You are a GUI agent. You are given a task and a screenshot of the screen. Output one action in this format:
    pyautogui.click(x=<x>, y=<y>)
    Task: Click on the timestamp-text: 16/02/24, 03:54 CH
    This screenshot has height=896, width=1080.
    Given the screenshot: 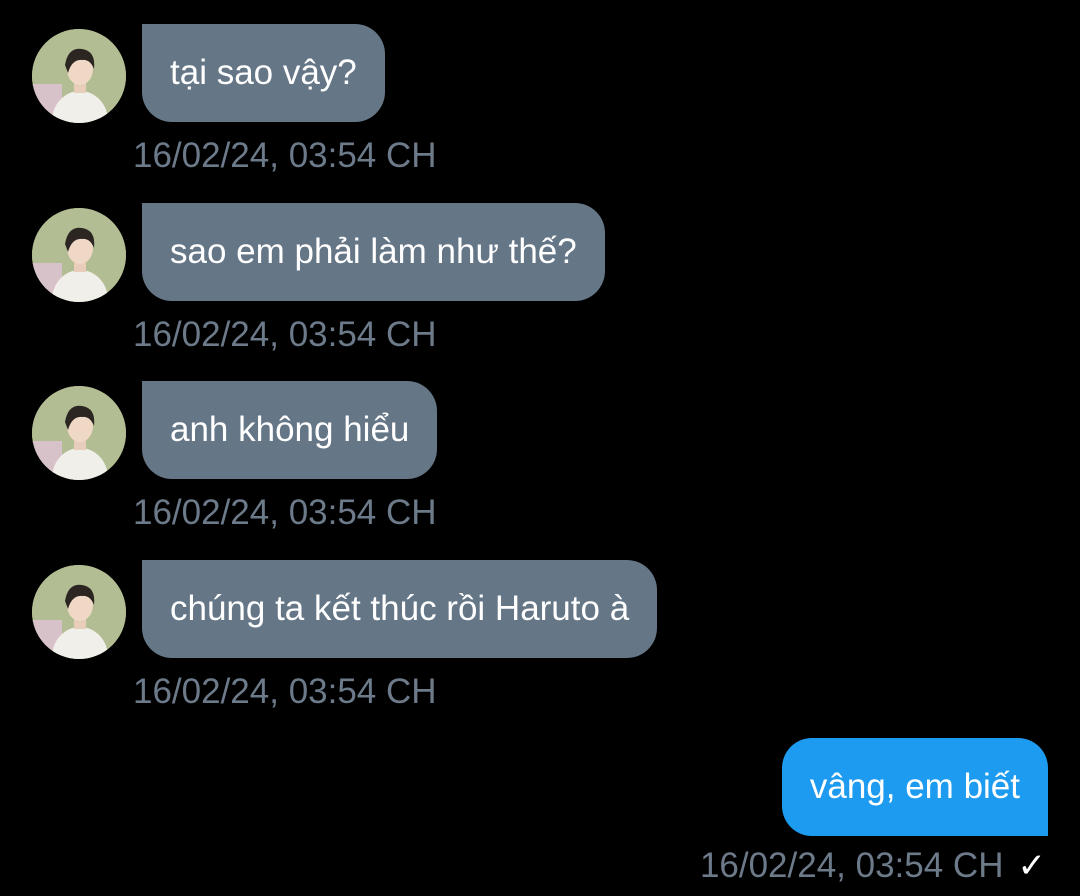 What is the action you would take?
    pyautogui.click(x=851, y=865)
    